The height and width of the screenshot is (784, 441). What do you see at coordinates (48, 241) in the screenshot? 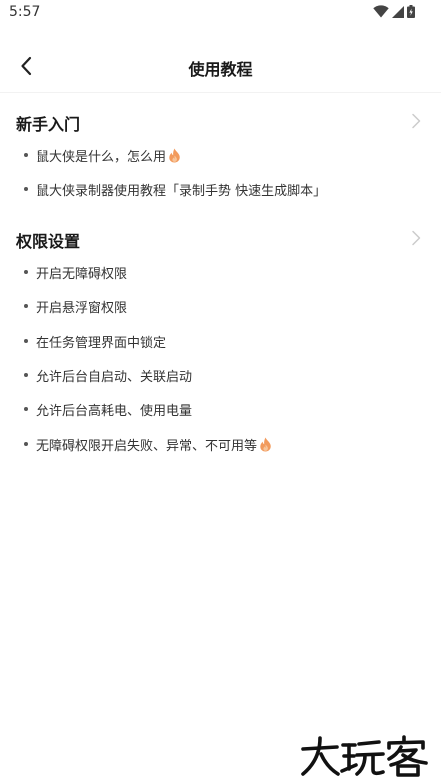
I see `section-title: 权限设置` at bounding box center [48, 241].